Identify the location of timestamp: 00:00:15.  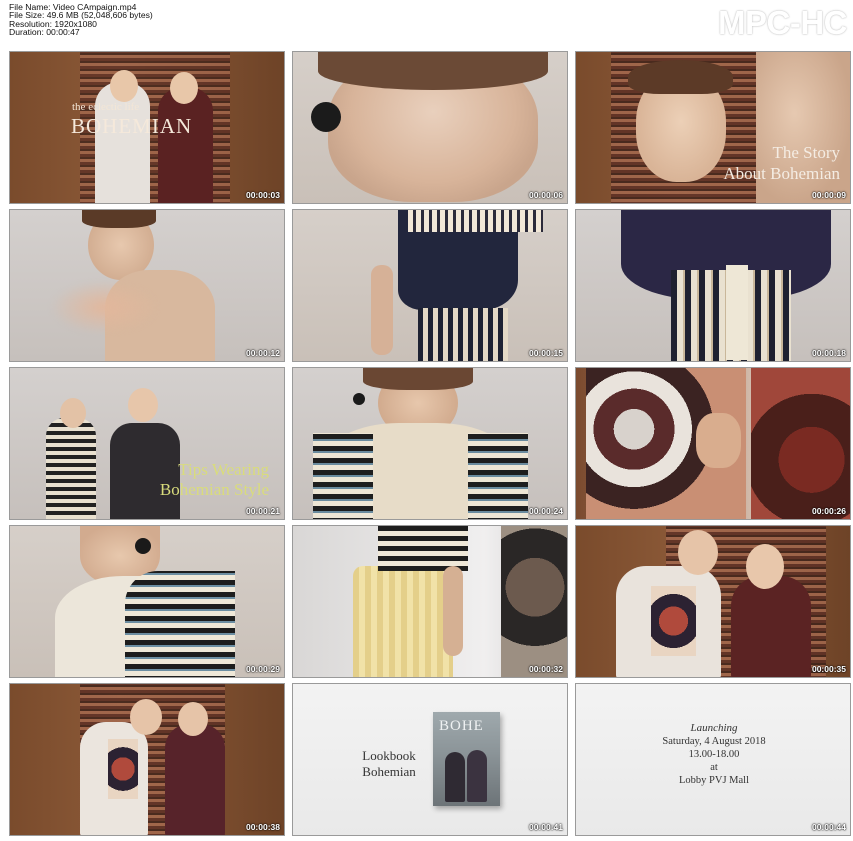
(545, 353).